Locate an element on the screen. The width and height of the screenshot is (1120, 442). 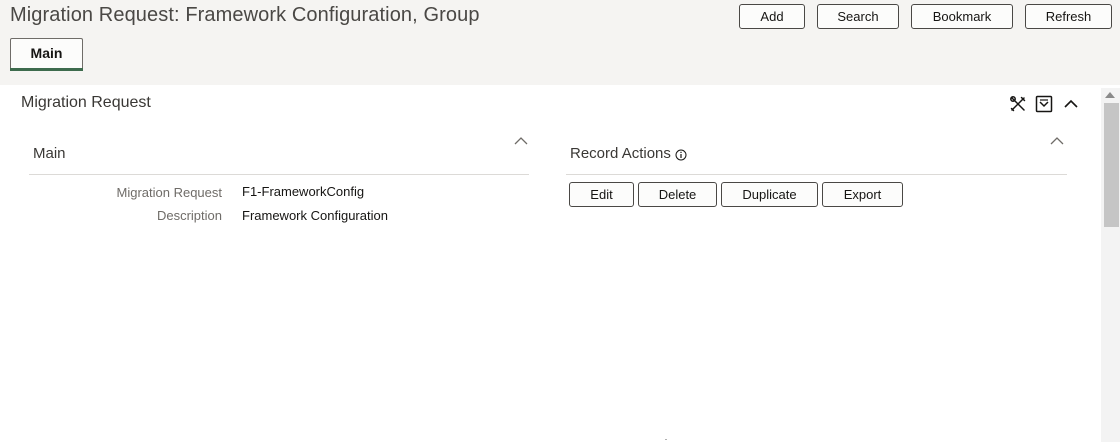
search-button: Search is located at coordinates (858, 16).